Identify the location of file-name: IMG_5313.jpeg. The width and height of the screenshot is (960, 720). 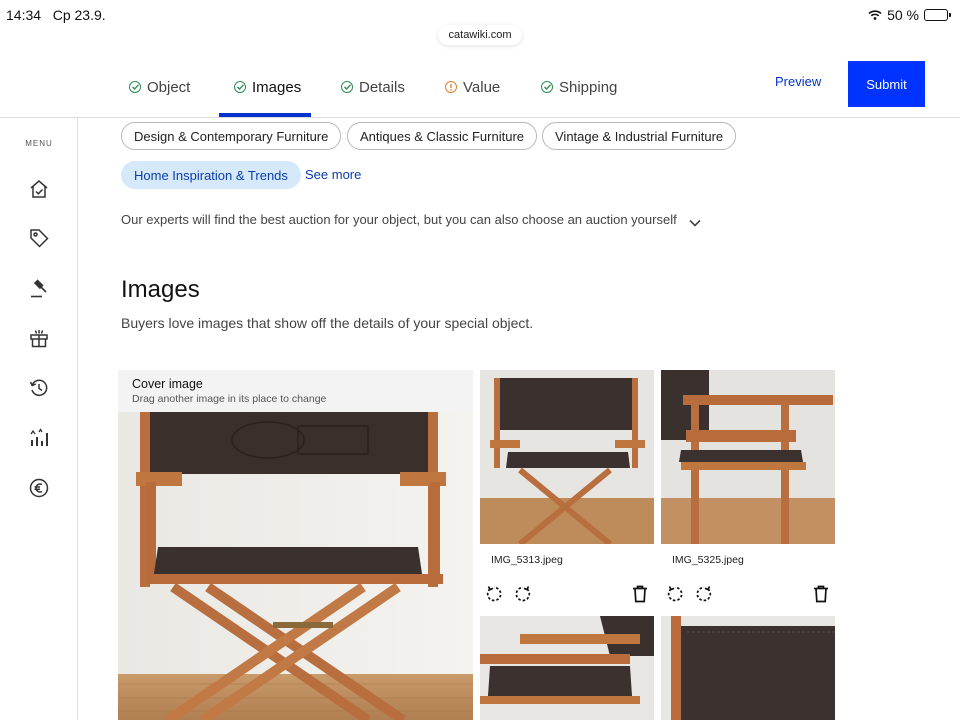
(527, 560).